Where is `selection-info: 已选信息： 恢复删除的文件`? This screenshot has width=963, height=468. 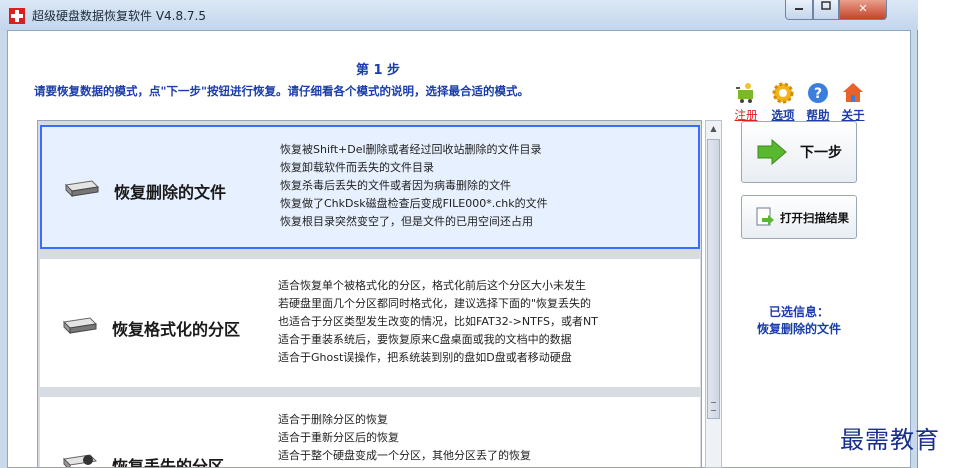 selection-info: 已选信息： 恢复删除的文件 is located at coordinates (799, 321).